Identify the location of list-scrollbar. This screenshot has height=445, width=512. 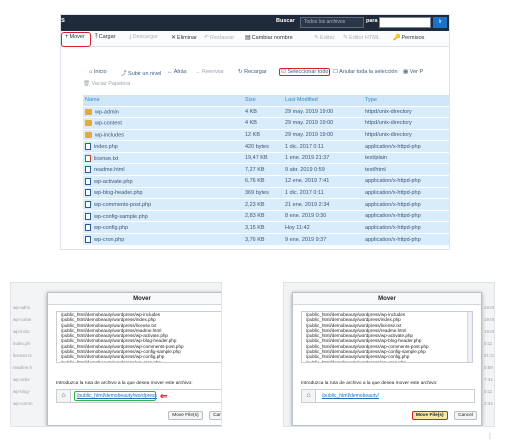
(469, 337).